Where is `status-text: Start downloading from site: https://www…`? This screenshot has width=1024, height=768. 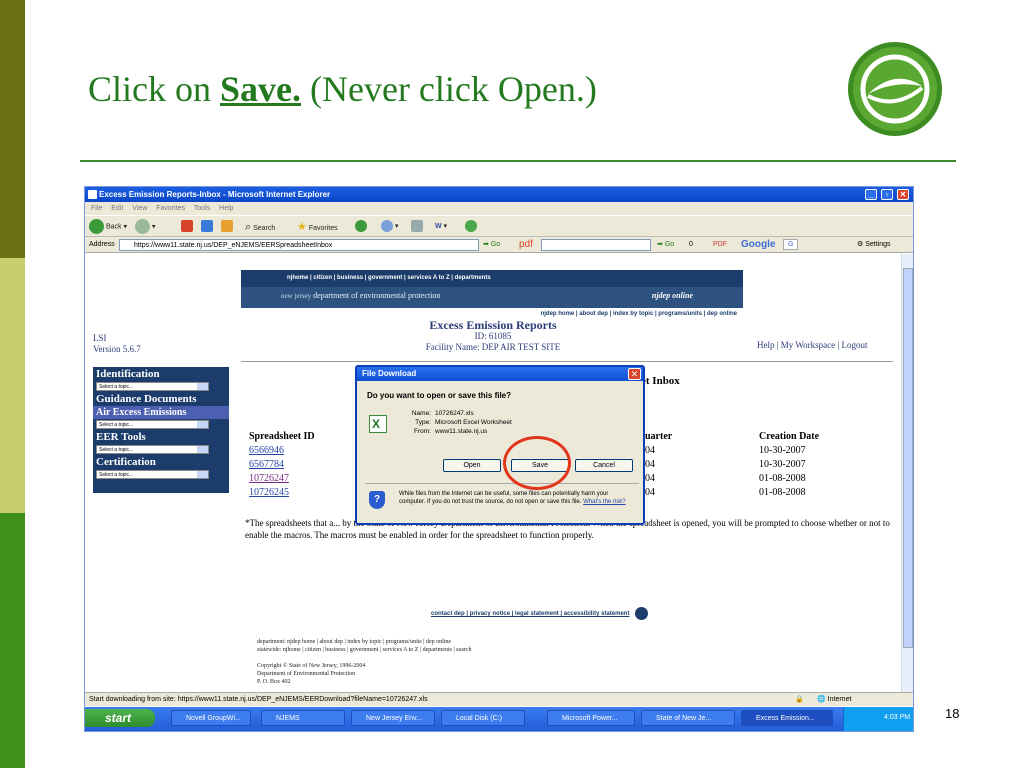
status-text: Start downloading from site: https://www… is located at coordinates (258, 699).